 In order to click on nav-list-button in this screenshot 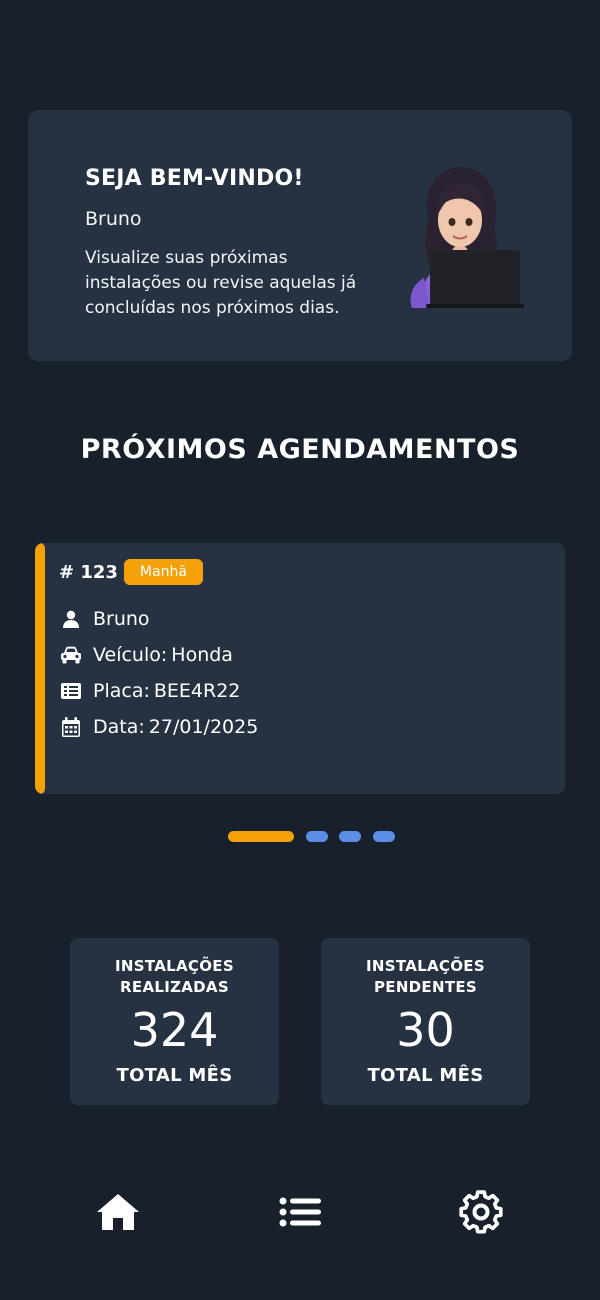, I will do `click(300, 1212)`.